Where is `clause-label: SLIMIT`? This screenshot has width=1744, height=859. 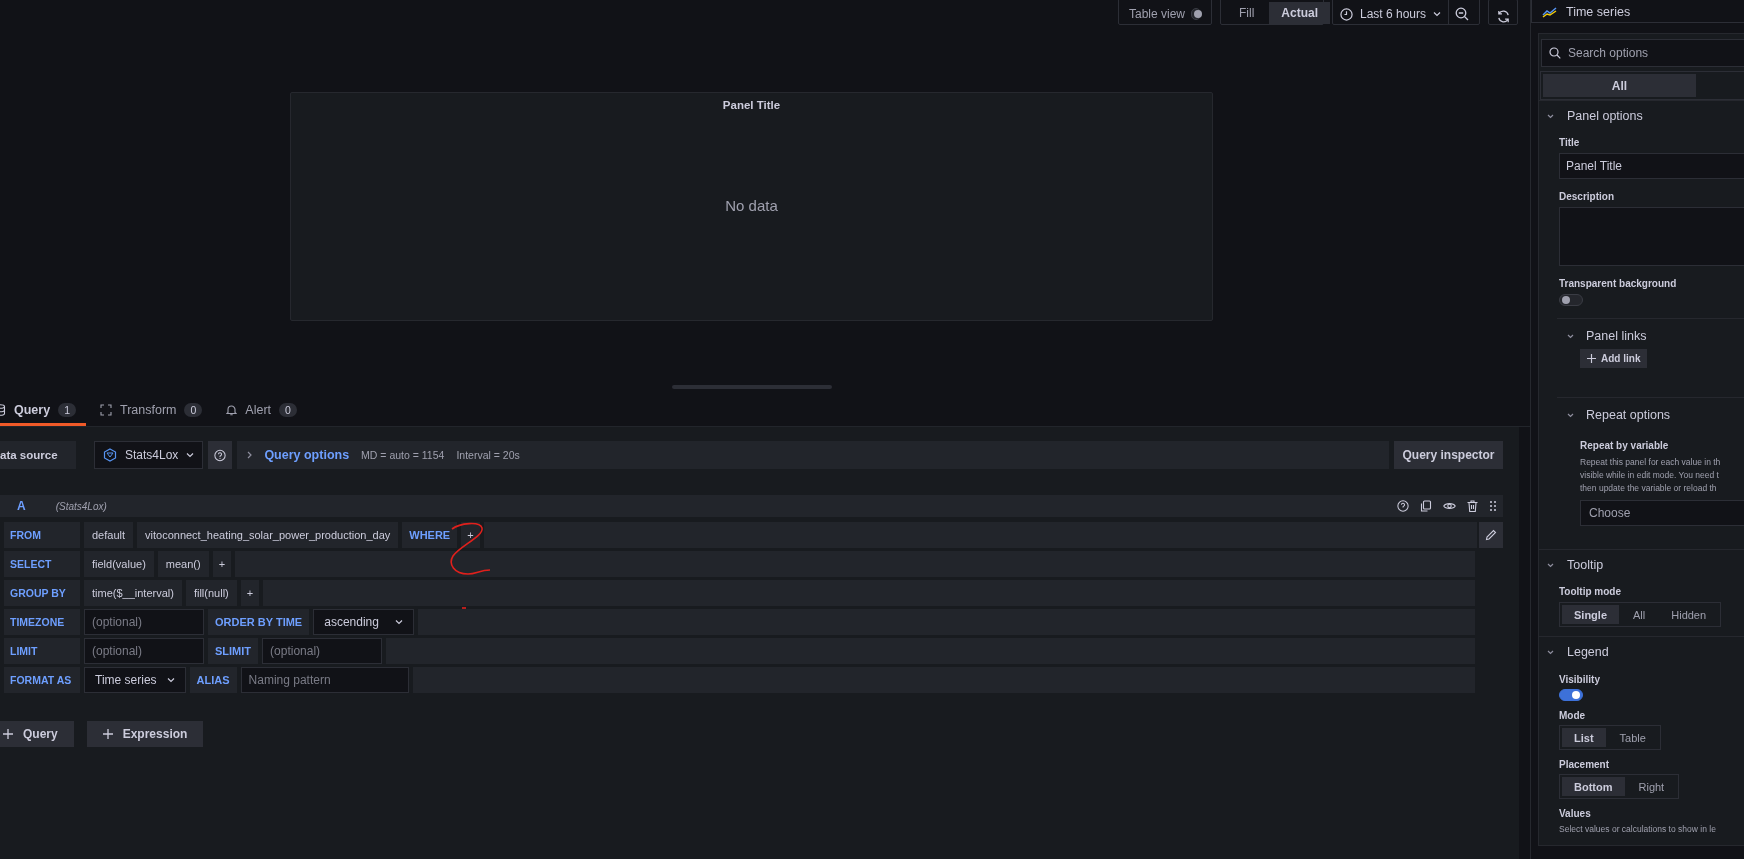 clause-label: SLIMIT is located at coordinates (233, 651).